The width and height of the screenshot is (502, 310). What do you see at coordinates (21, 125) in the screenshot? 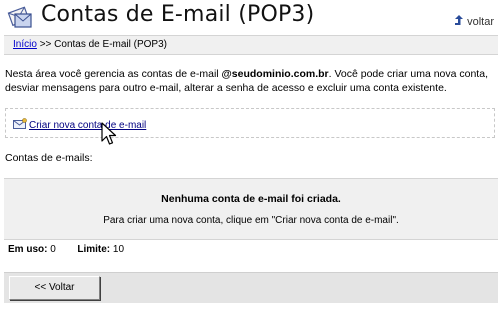
I see `new-email-icon` at bounding box center [21, 125].